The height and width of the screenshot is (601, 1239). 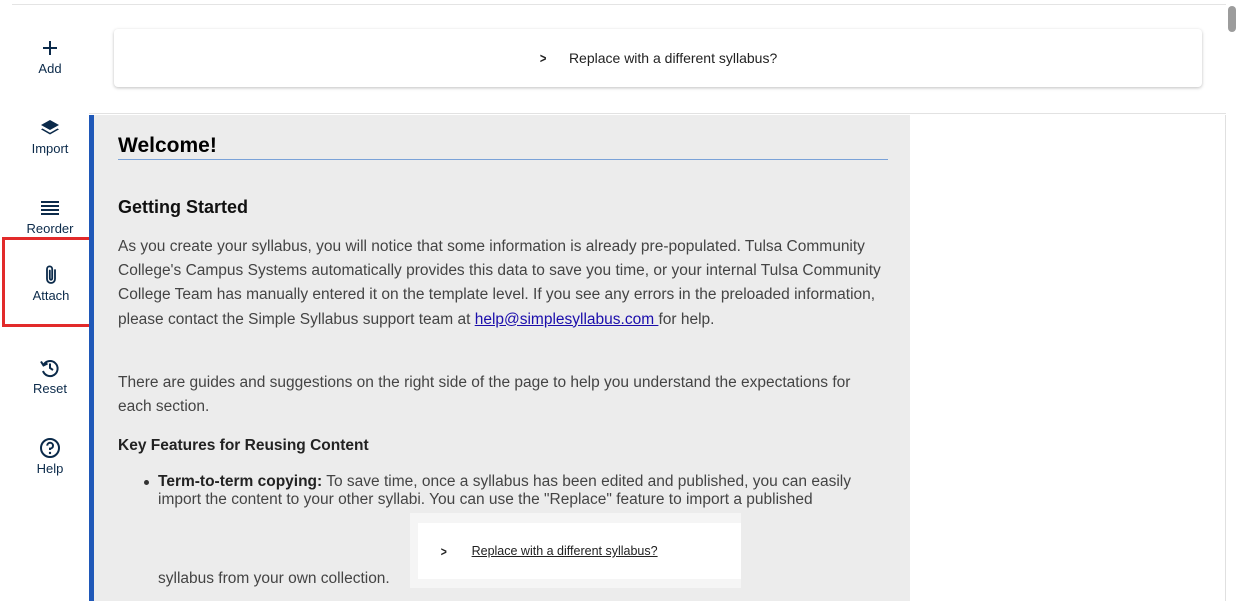 What do you see at coordinates (686, 319) in the screenshot?
I see `intro-text-end: for help.` at bounding box center [686, 319].